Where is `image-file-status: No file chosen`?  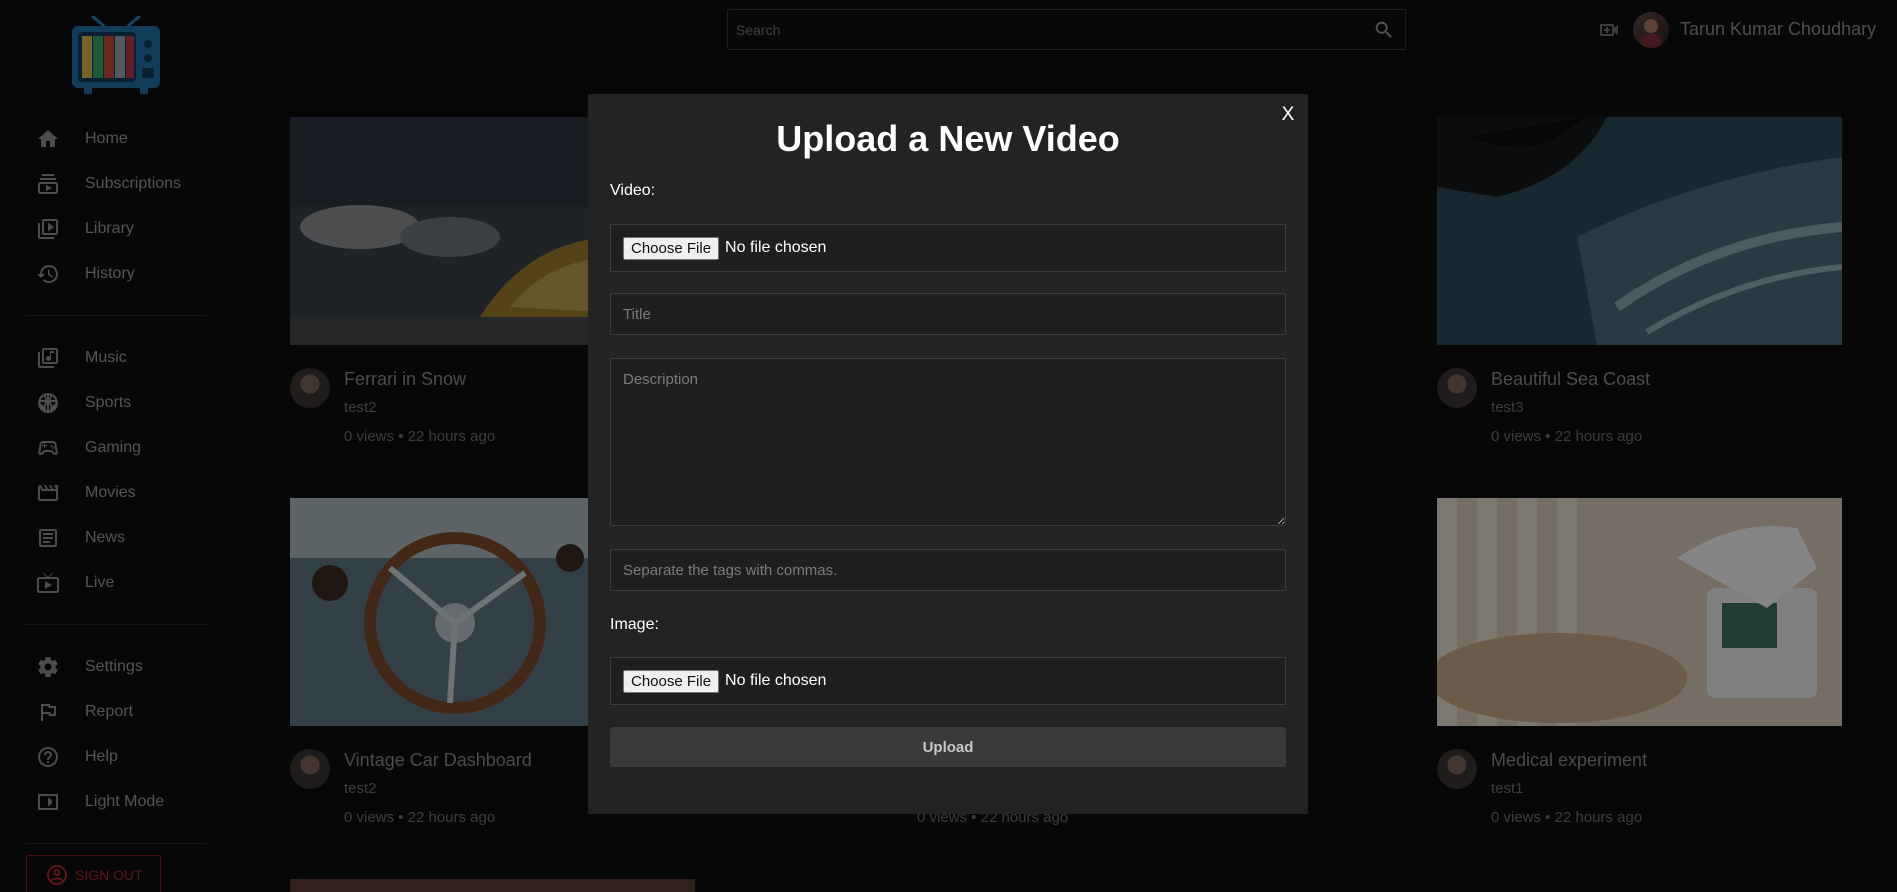
image-file-status: No file chosen is located at coordinates (776, 680).